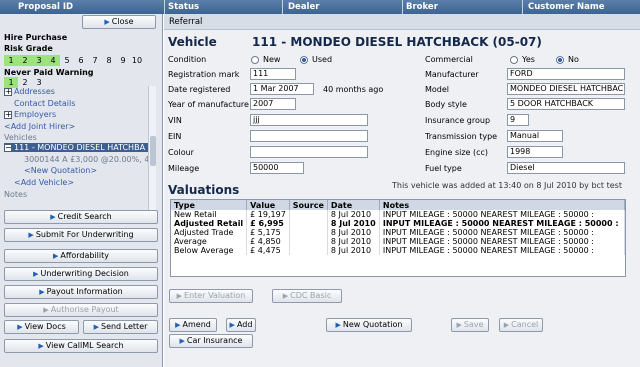  I want to click on add-button: ▶ Add, so click(241, 325).